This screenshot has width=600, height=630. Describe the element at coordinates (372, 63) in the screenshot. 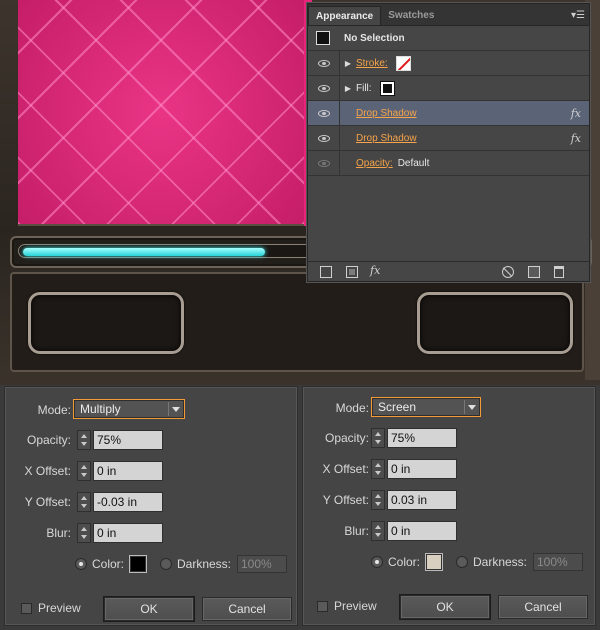

I see `stroke-label: Stroke:` at that location.